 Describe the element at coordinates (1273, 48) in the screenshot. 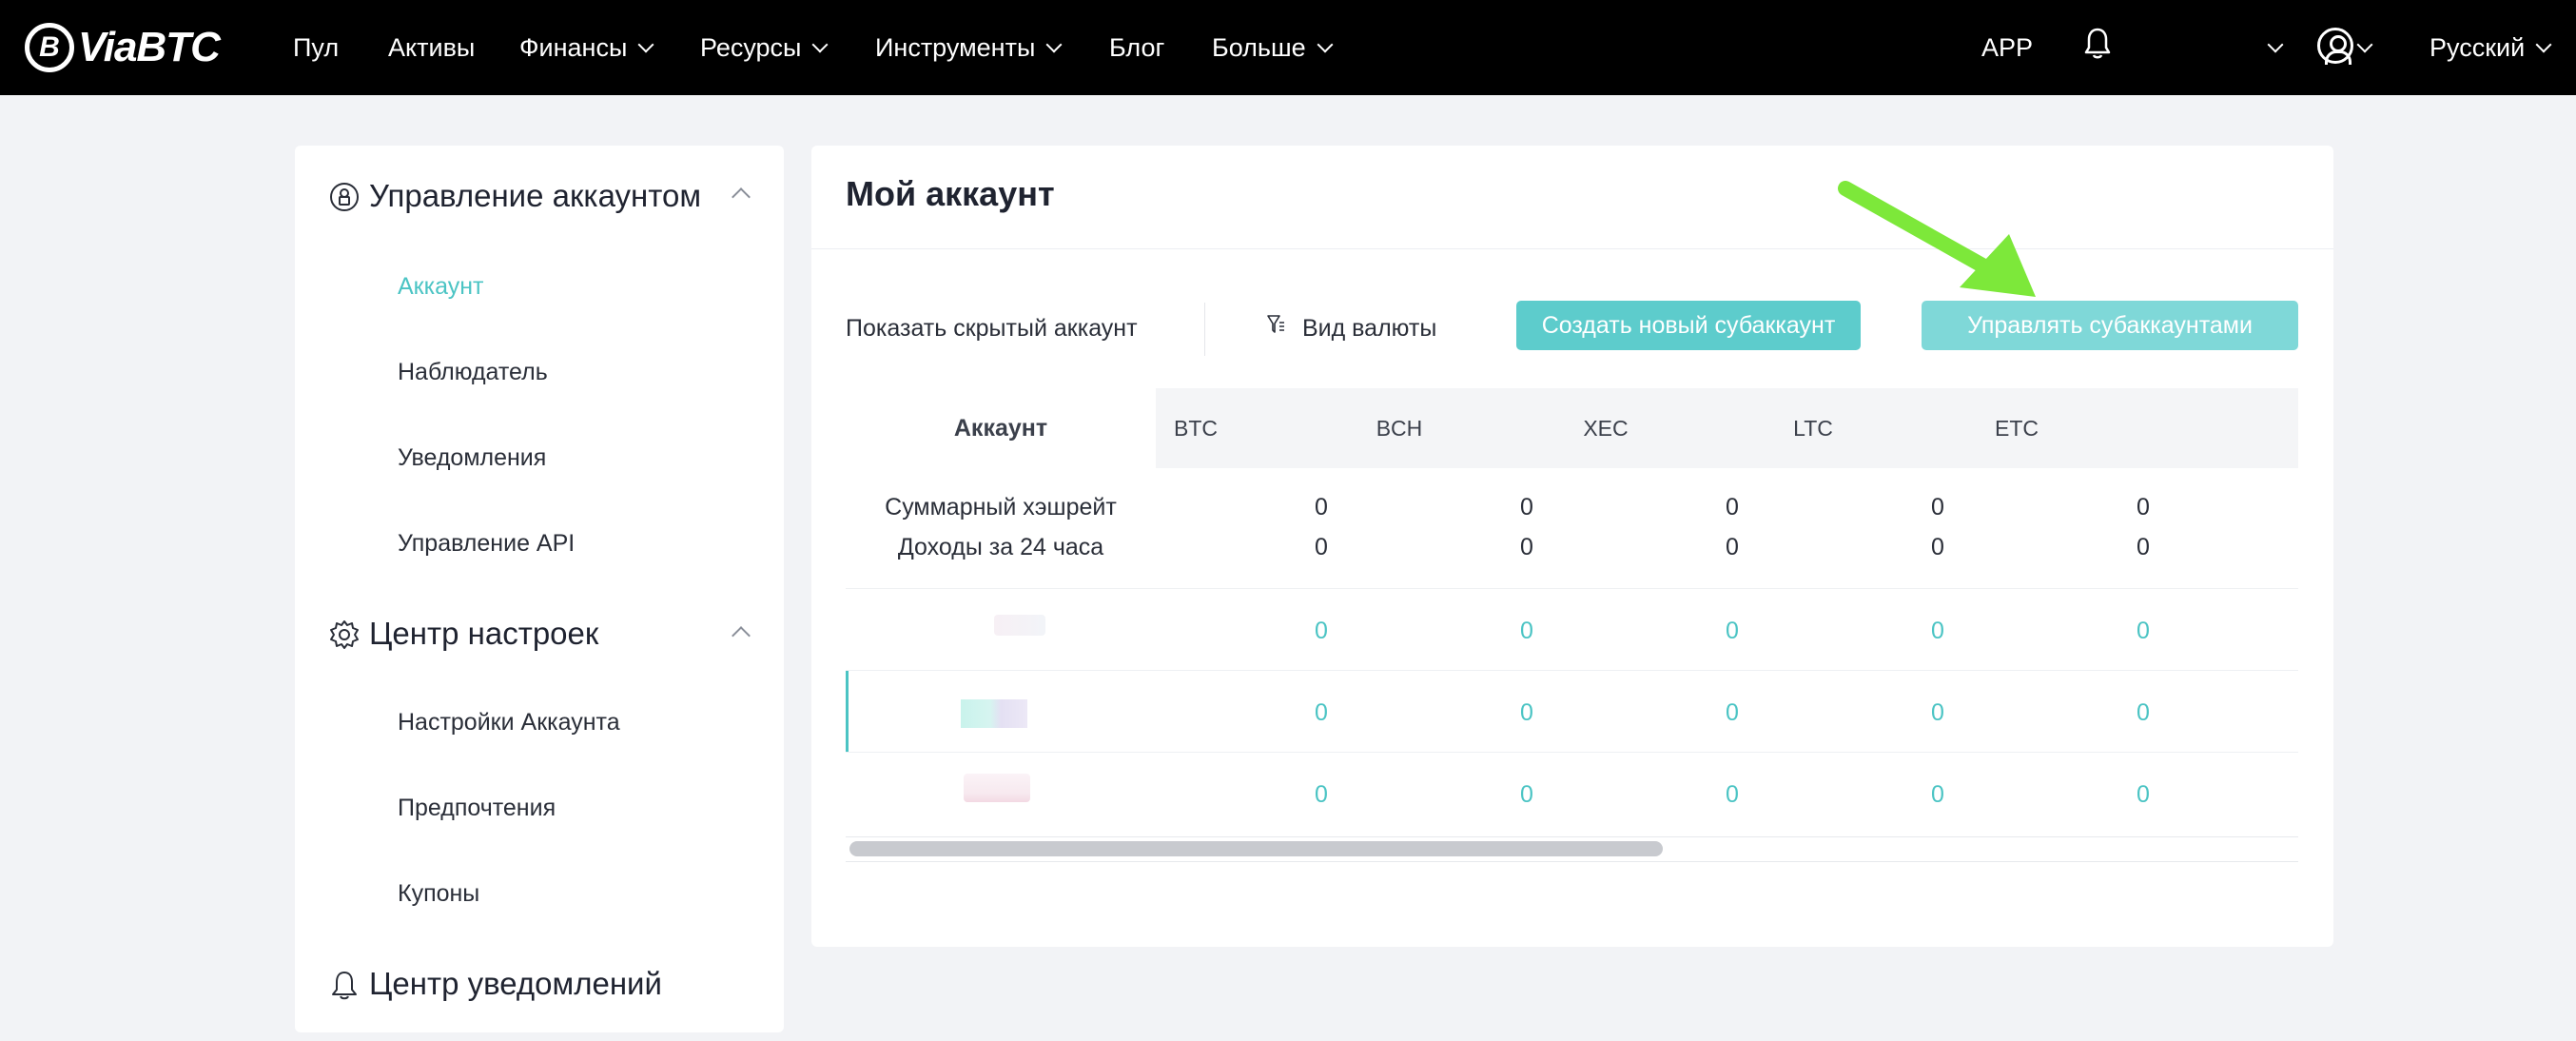

I see `nav-item-more: Больше` at that location.